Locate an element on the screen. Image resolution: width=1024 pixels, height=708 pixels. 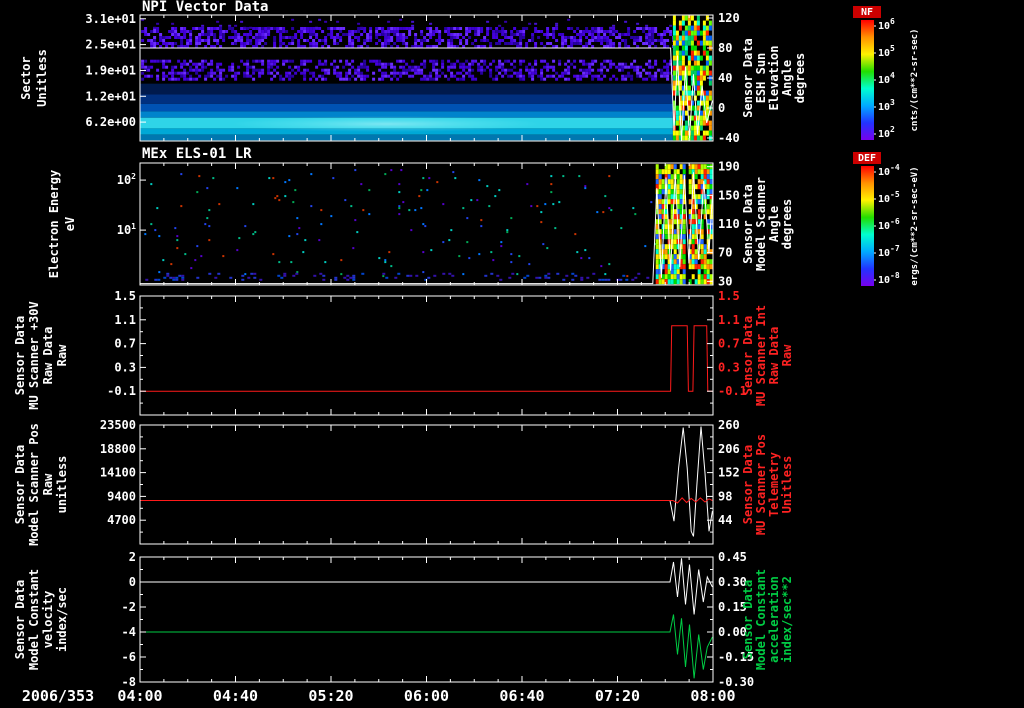
right-tick-label: 30 is located at coordinates (725, 281).